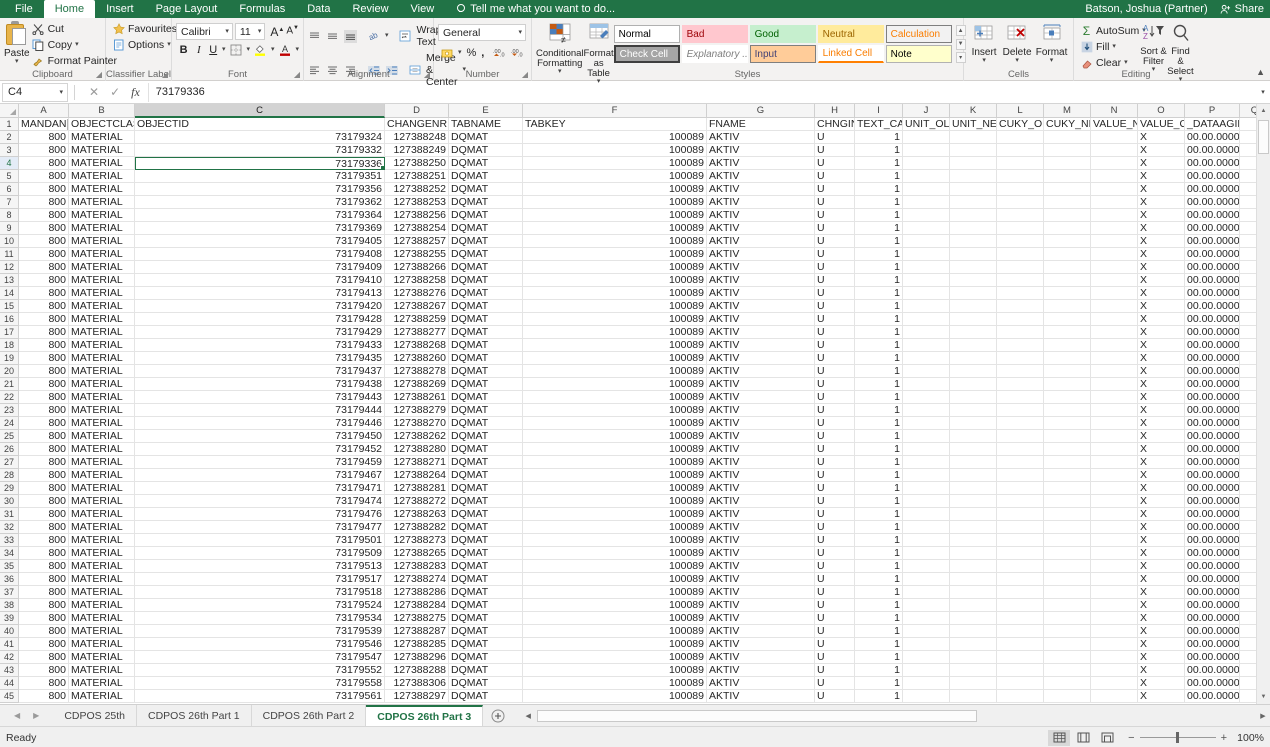 Image resolution: width=1270 pixels, height=747 pixels. I want to click on cell-h29: U, so click(835, 488).